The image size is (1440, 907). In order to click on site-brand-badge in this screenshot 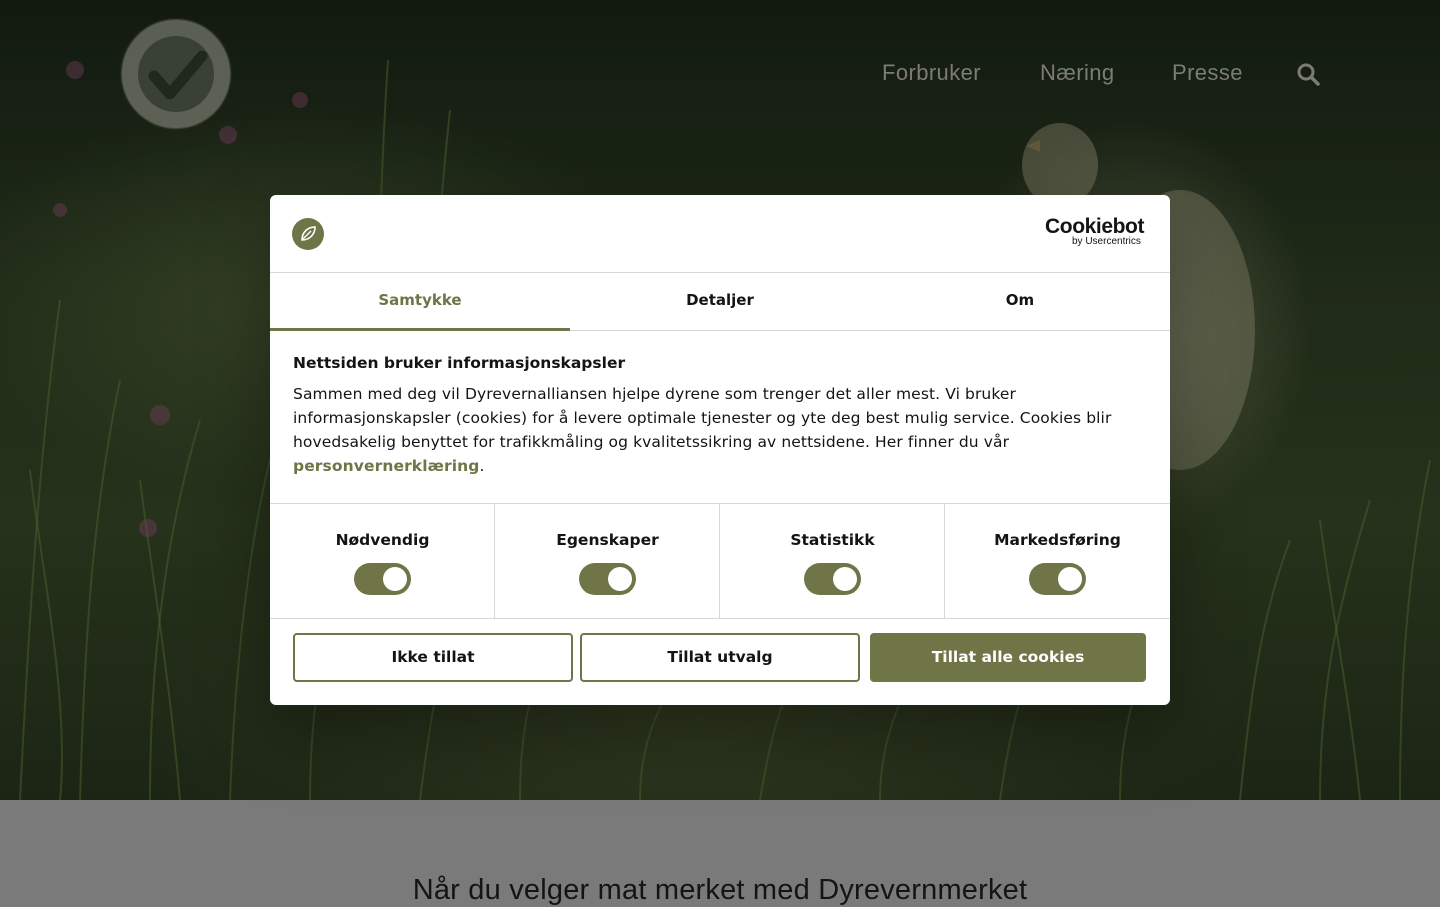, I will do `click(308, 234)`.